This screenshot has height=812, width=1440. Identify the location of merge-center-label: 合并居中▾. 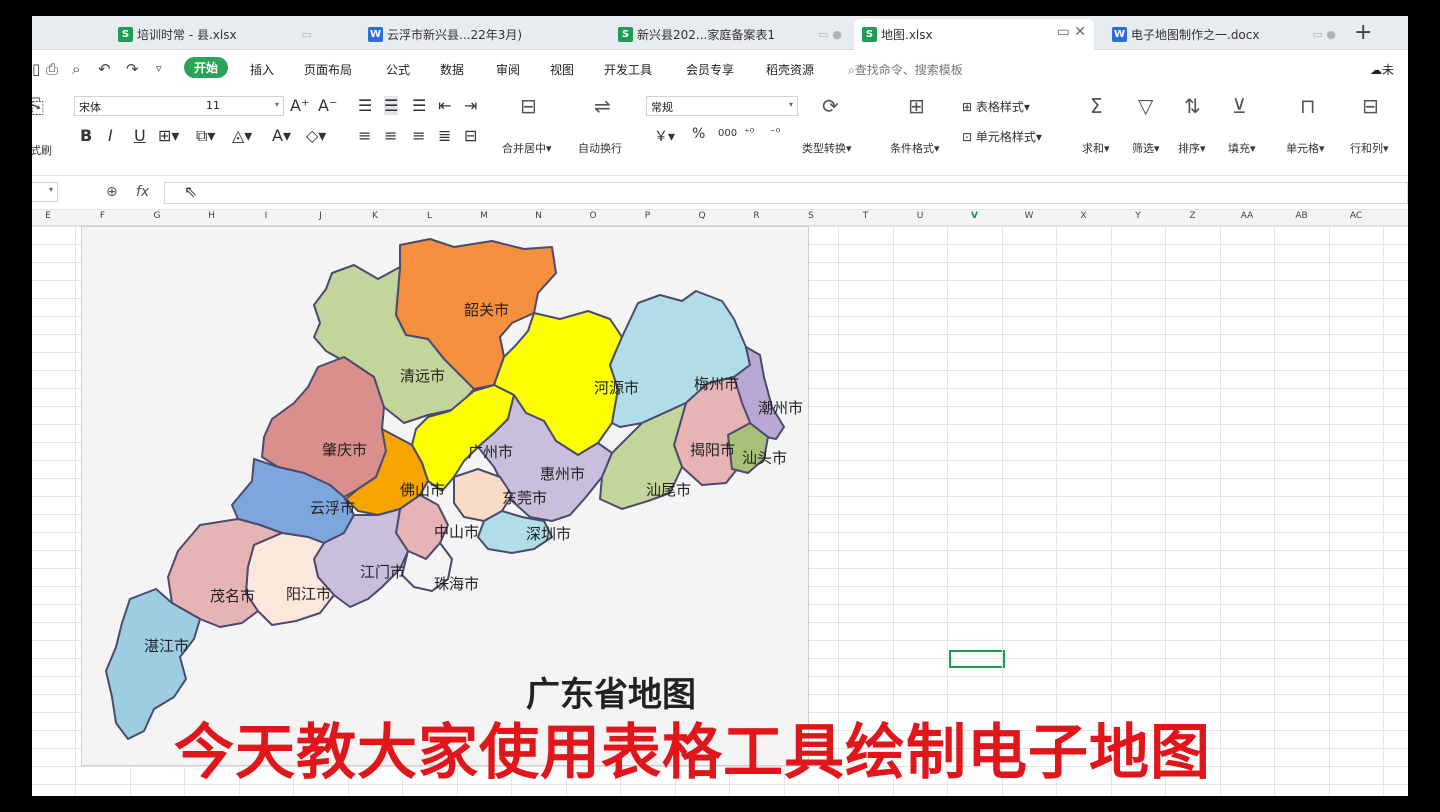
(527, 148).